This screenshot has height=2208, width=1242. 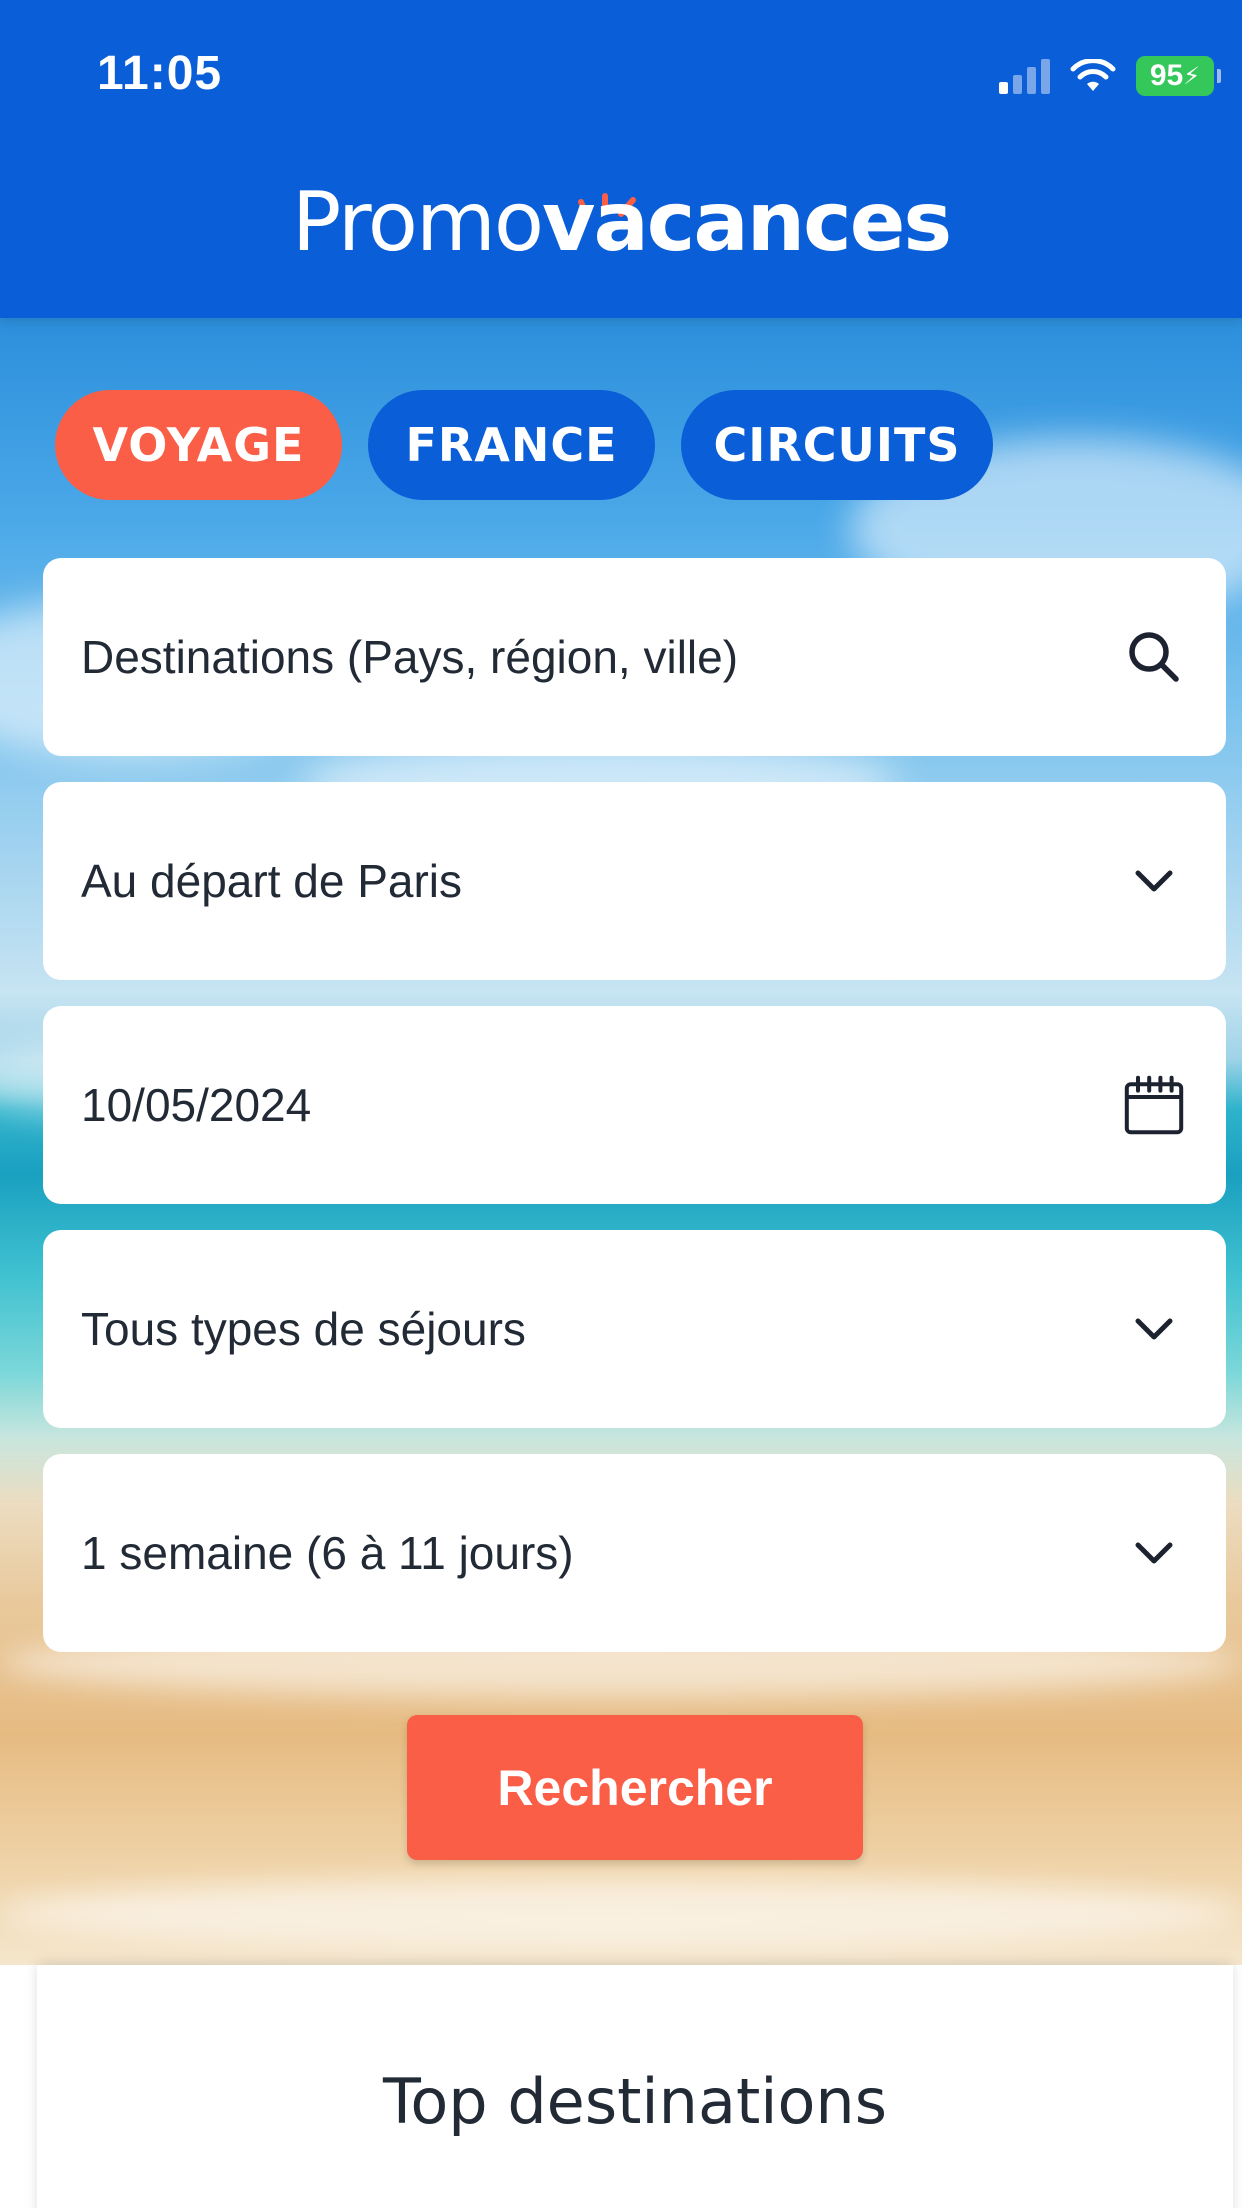 I want to click on search-icon, so click(x=1154, y=657).